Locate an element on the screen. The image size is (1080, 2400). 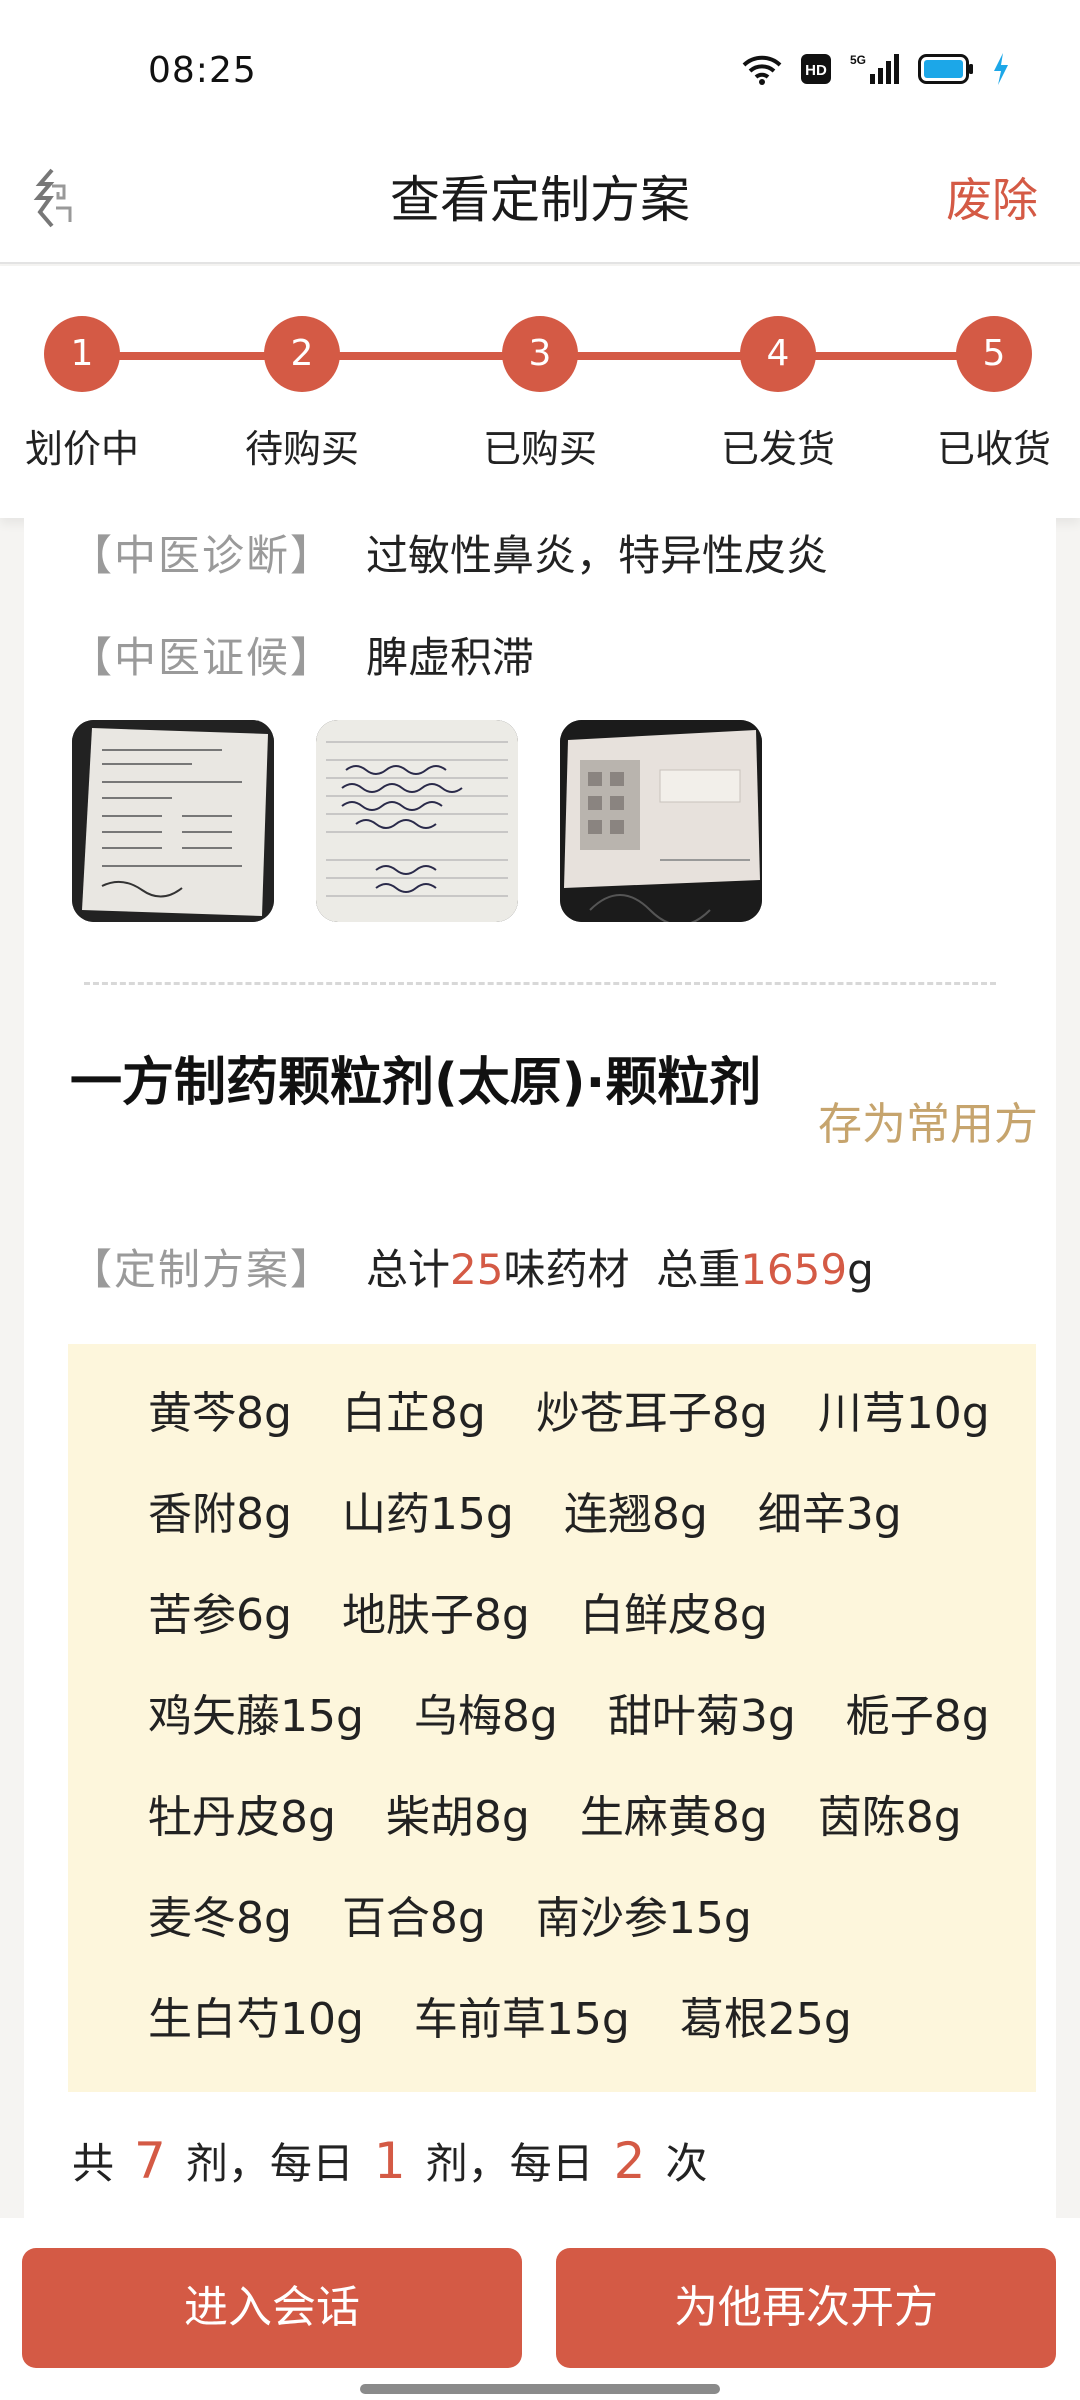
herb-item: 山药15g is located at coordinates (427, 1514).